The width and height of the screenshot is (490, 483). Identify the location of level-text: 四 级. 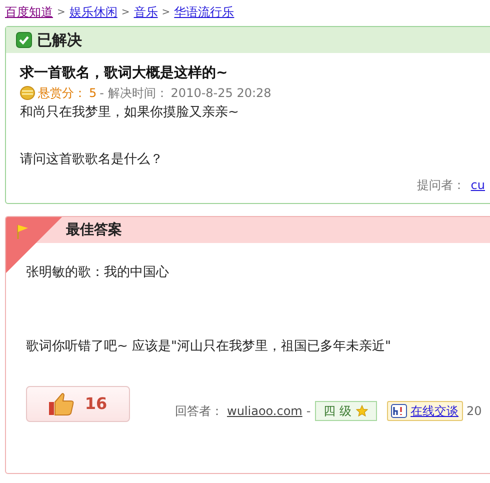
(338, 411).